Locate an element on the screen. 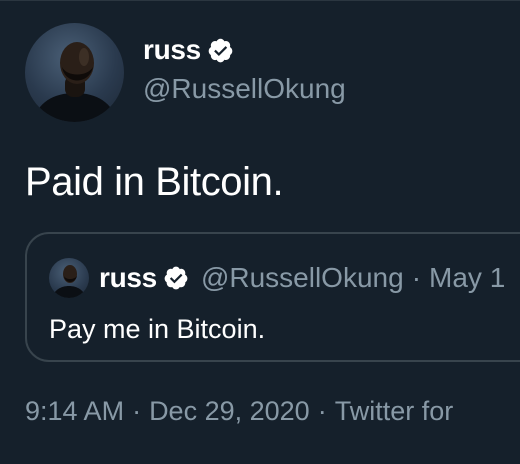 The height and width of the screenshot is (464, 520). author-name-row: russ is located at coordinates (188, 50).